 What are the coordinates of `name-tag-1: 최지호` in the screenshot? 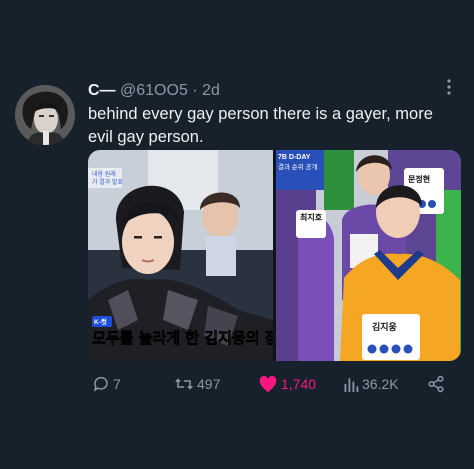 It's located at (311, 217).